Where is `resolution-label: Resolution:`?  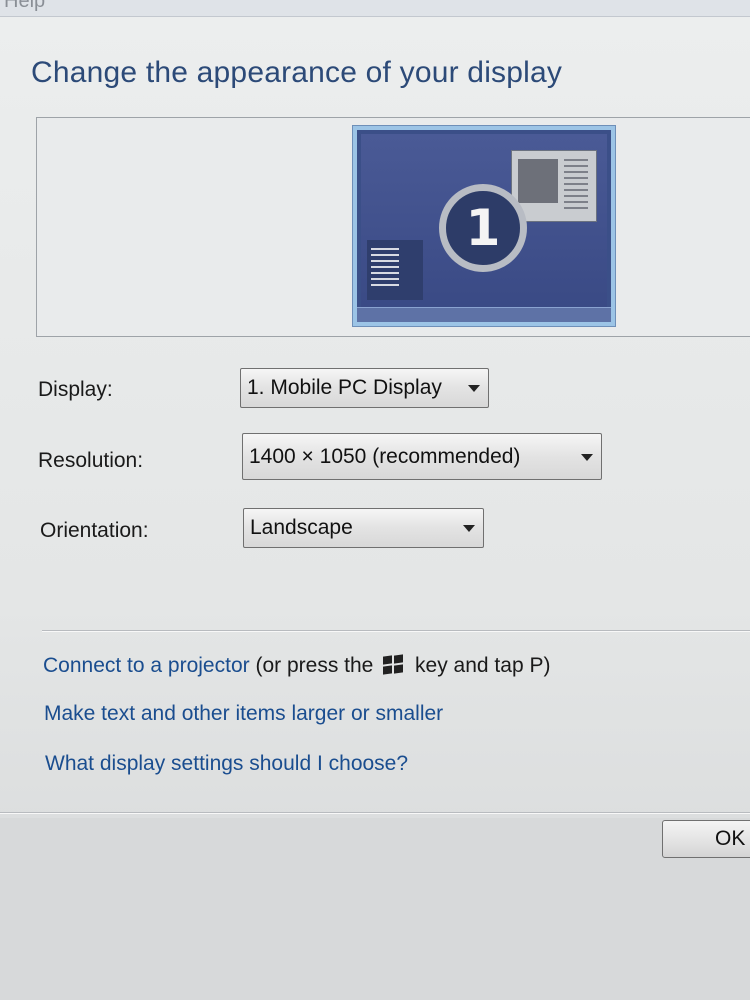
resolution-label: Resolution: is located at coordinates (91, 460).